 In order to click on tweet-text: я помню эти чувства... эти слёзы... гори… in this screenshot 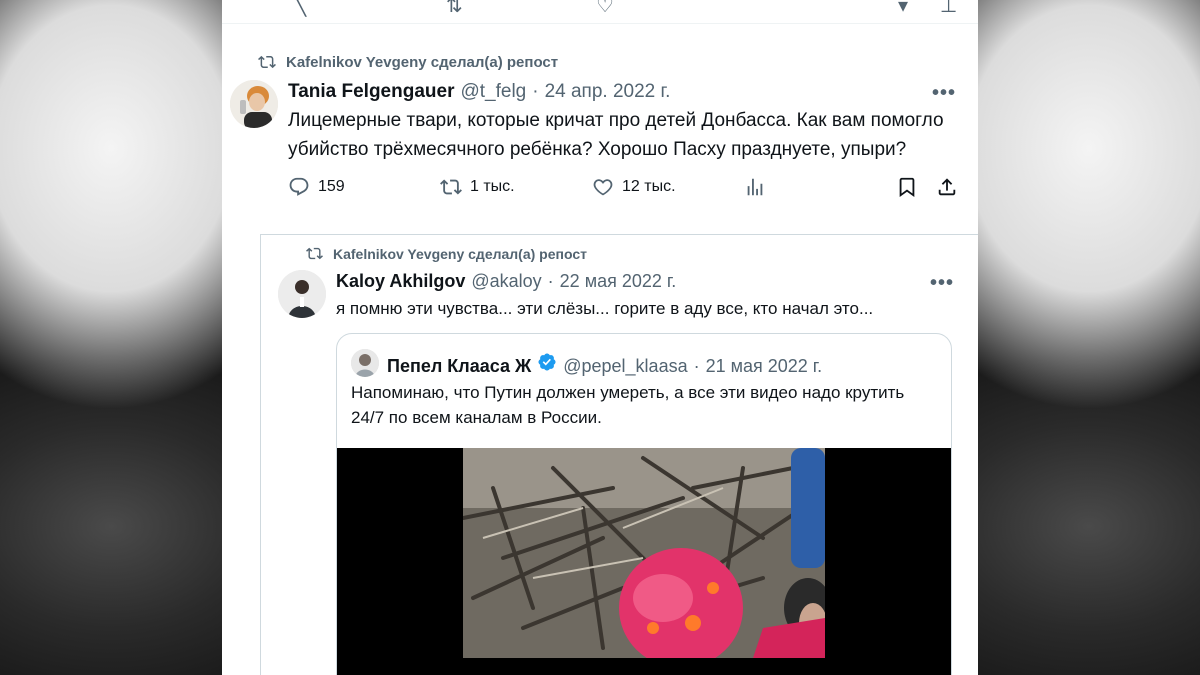, I will do `click(605, 308)`.